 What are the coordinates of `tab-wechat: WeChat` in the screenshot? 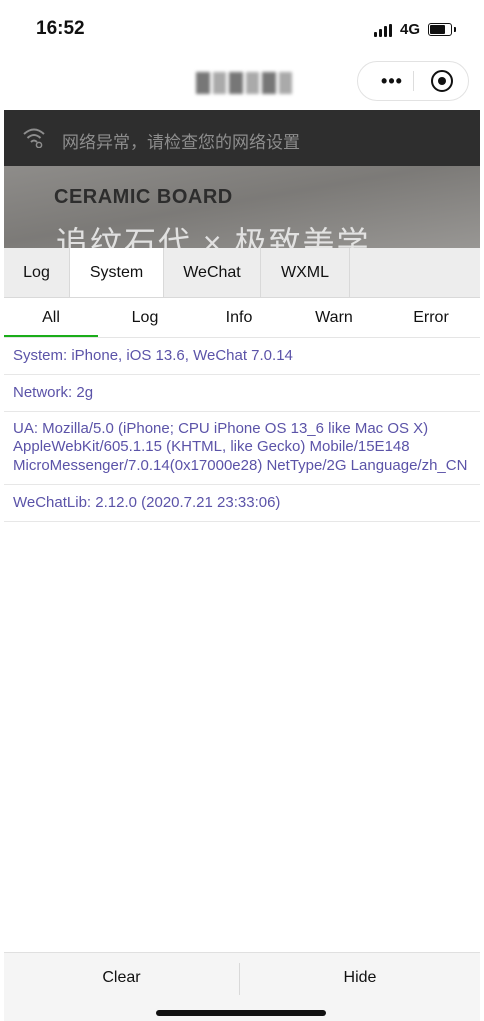 It's located at (212, 272).